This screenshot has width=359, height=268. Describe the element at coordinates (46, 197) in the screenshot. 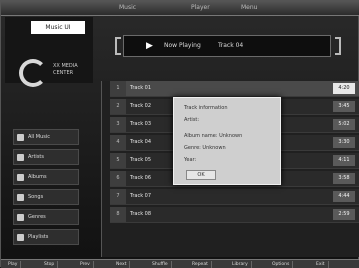

I see `sidebar-item-songs: Songs` at that location.